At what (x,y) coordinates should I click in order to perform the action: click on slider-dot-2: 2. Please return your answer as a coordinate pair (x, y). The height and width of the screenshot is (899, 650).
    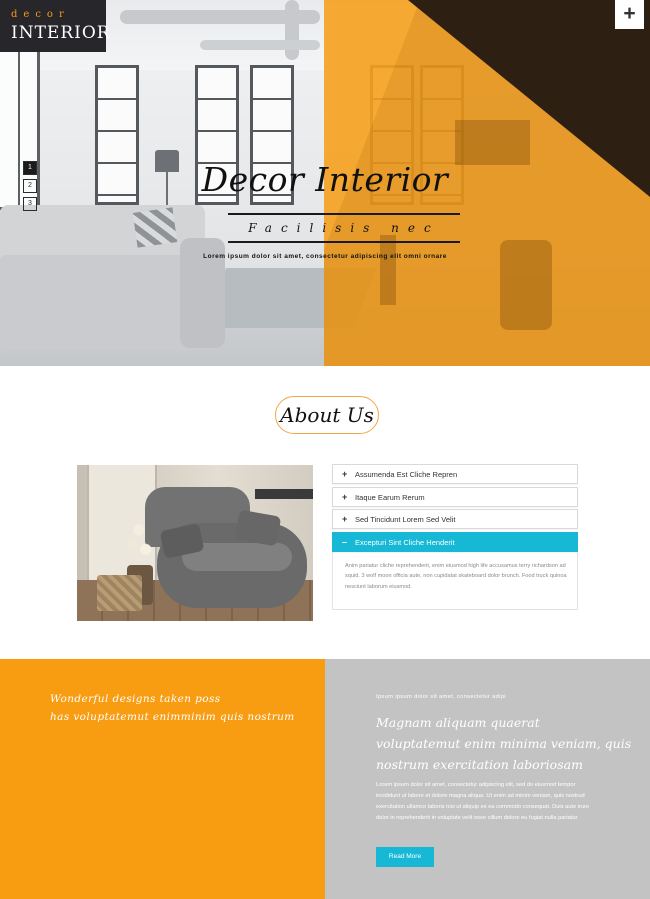
    Looking at the image, I should click on (30, 186).